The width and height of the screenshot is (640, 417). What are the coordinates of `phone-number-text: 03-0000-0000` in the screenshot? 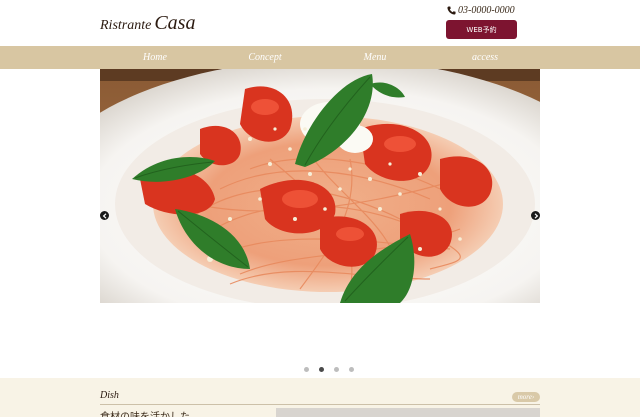 It's located at (486, 10).